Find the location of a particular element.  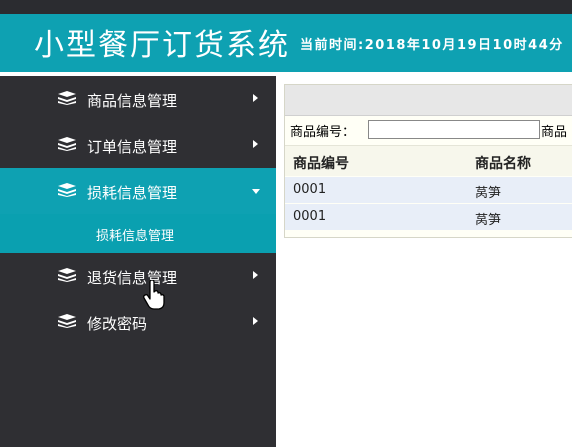

sidebar-item-return-info: 退货信息管理 is located at coordinates (138, 276).